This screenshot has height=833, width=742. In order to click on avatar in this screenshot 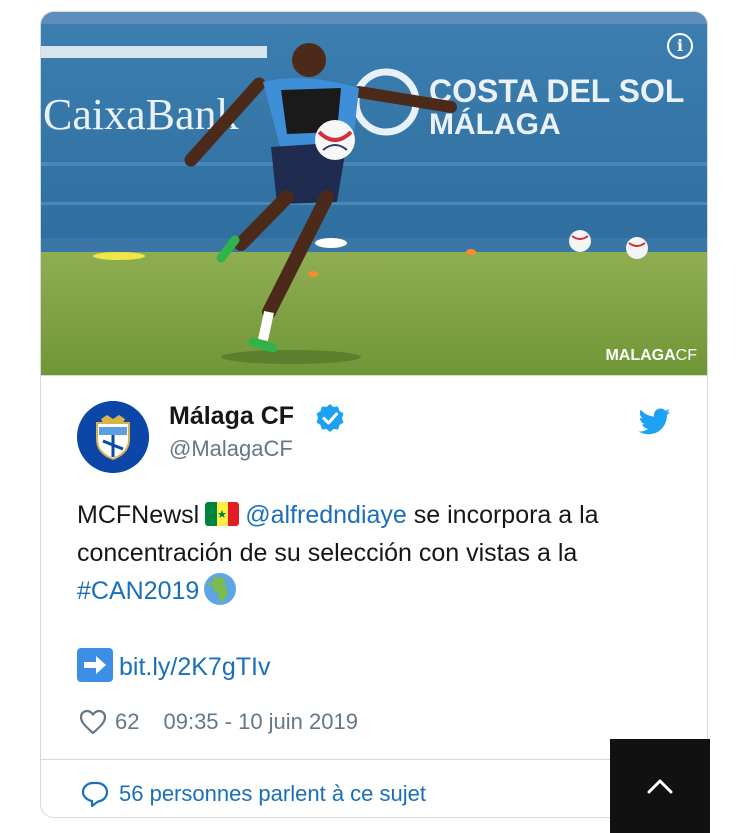, I will do `click(113, 437)`.